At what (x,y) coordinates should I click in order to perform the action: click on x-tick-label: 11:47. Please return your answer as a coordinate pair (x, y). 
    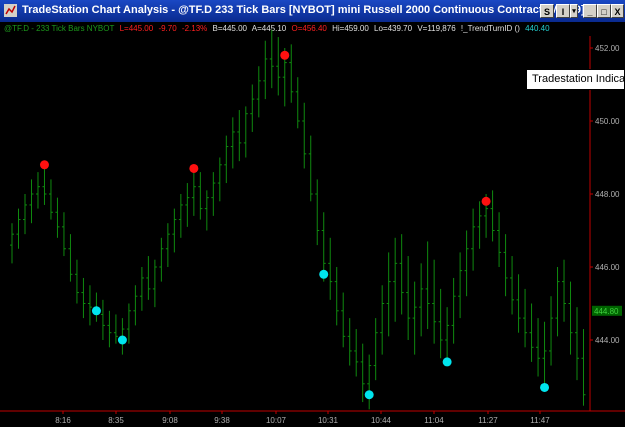
    Looking at the image, I should click on (540, 420).